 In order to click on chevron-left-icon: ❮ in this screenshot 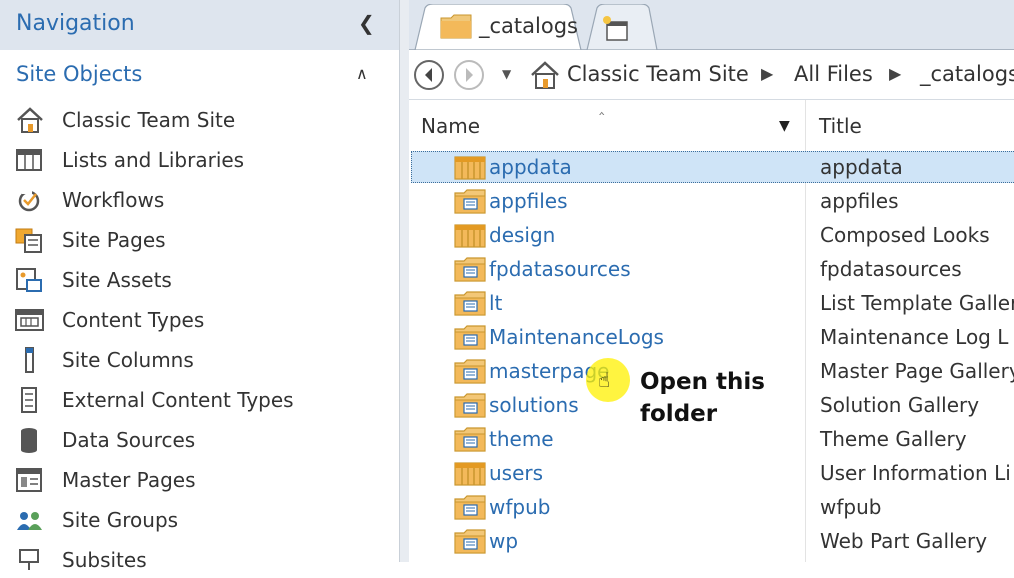, I will do `click(366, 23)`.